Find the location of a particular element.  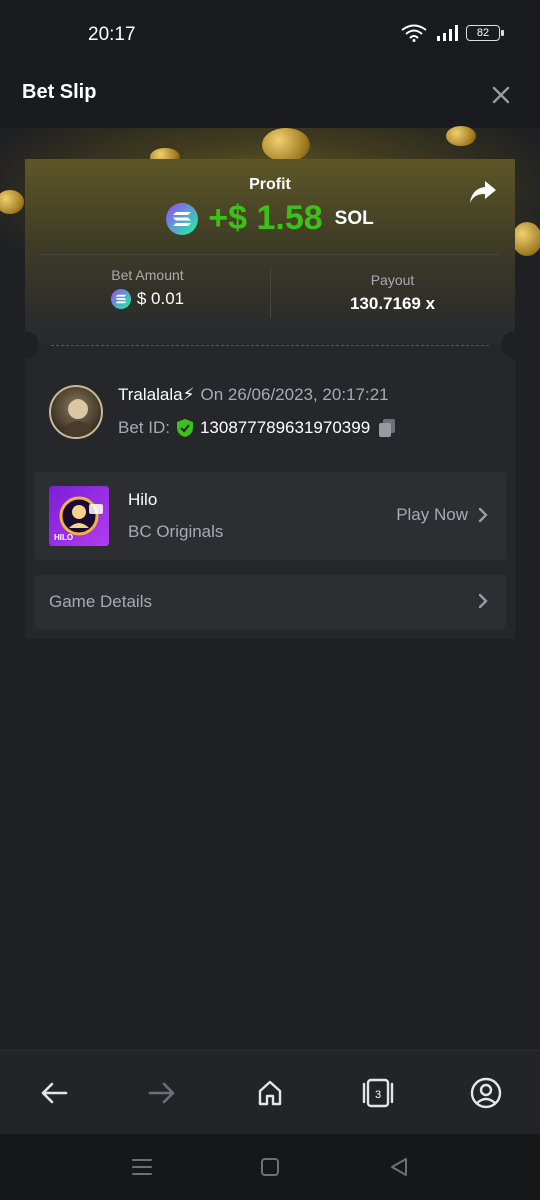

tab-count: 3 is located at coordinates (378, 1095).